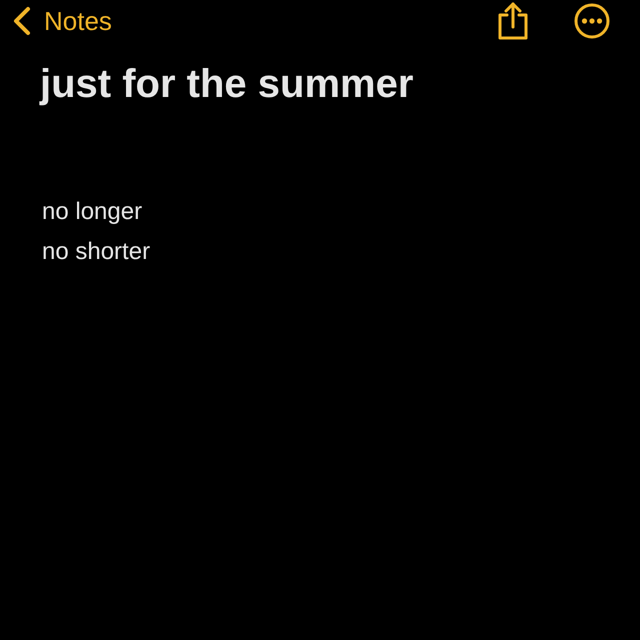 The height and width of the screenshot is (640, 640). I want to click on share-icon, so click(513, 21).